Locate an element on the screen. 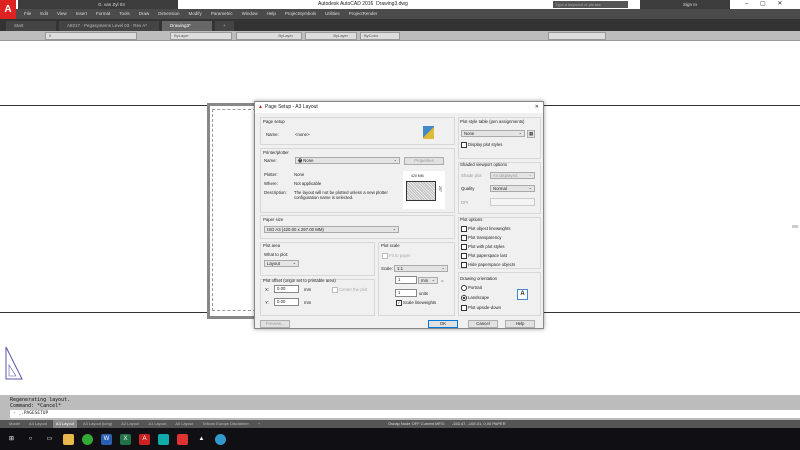 Image resolution: width=800 pixels, height=450 pixels. layout-tab-a3: A3 Layout is located at coordinates (64, 424).